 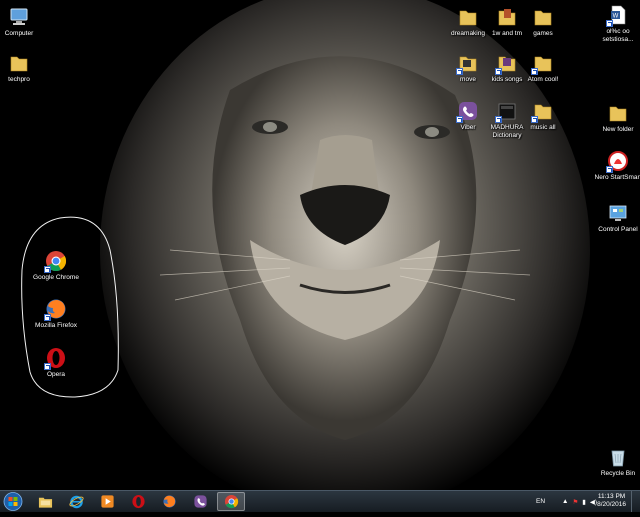 What do you see at coordinates (618, 213) in the screenshot?
I see `control-panel-icon` at bounding box center [618, 213].